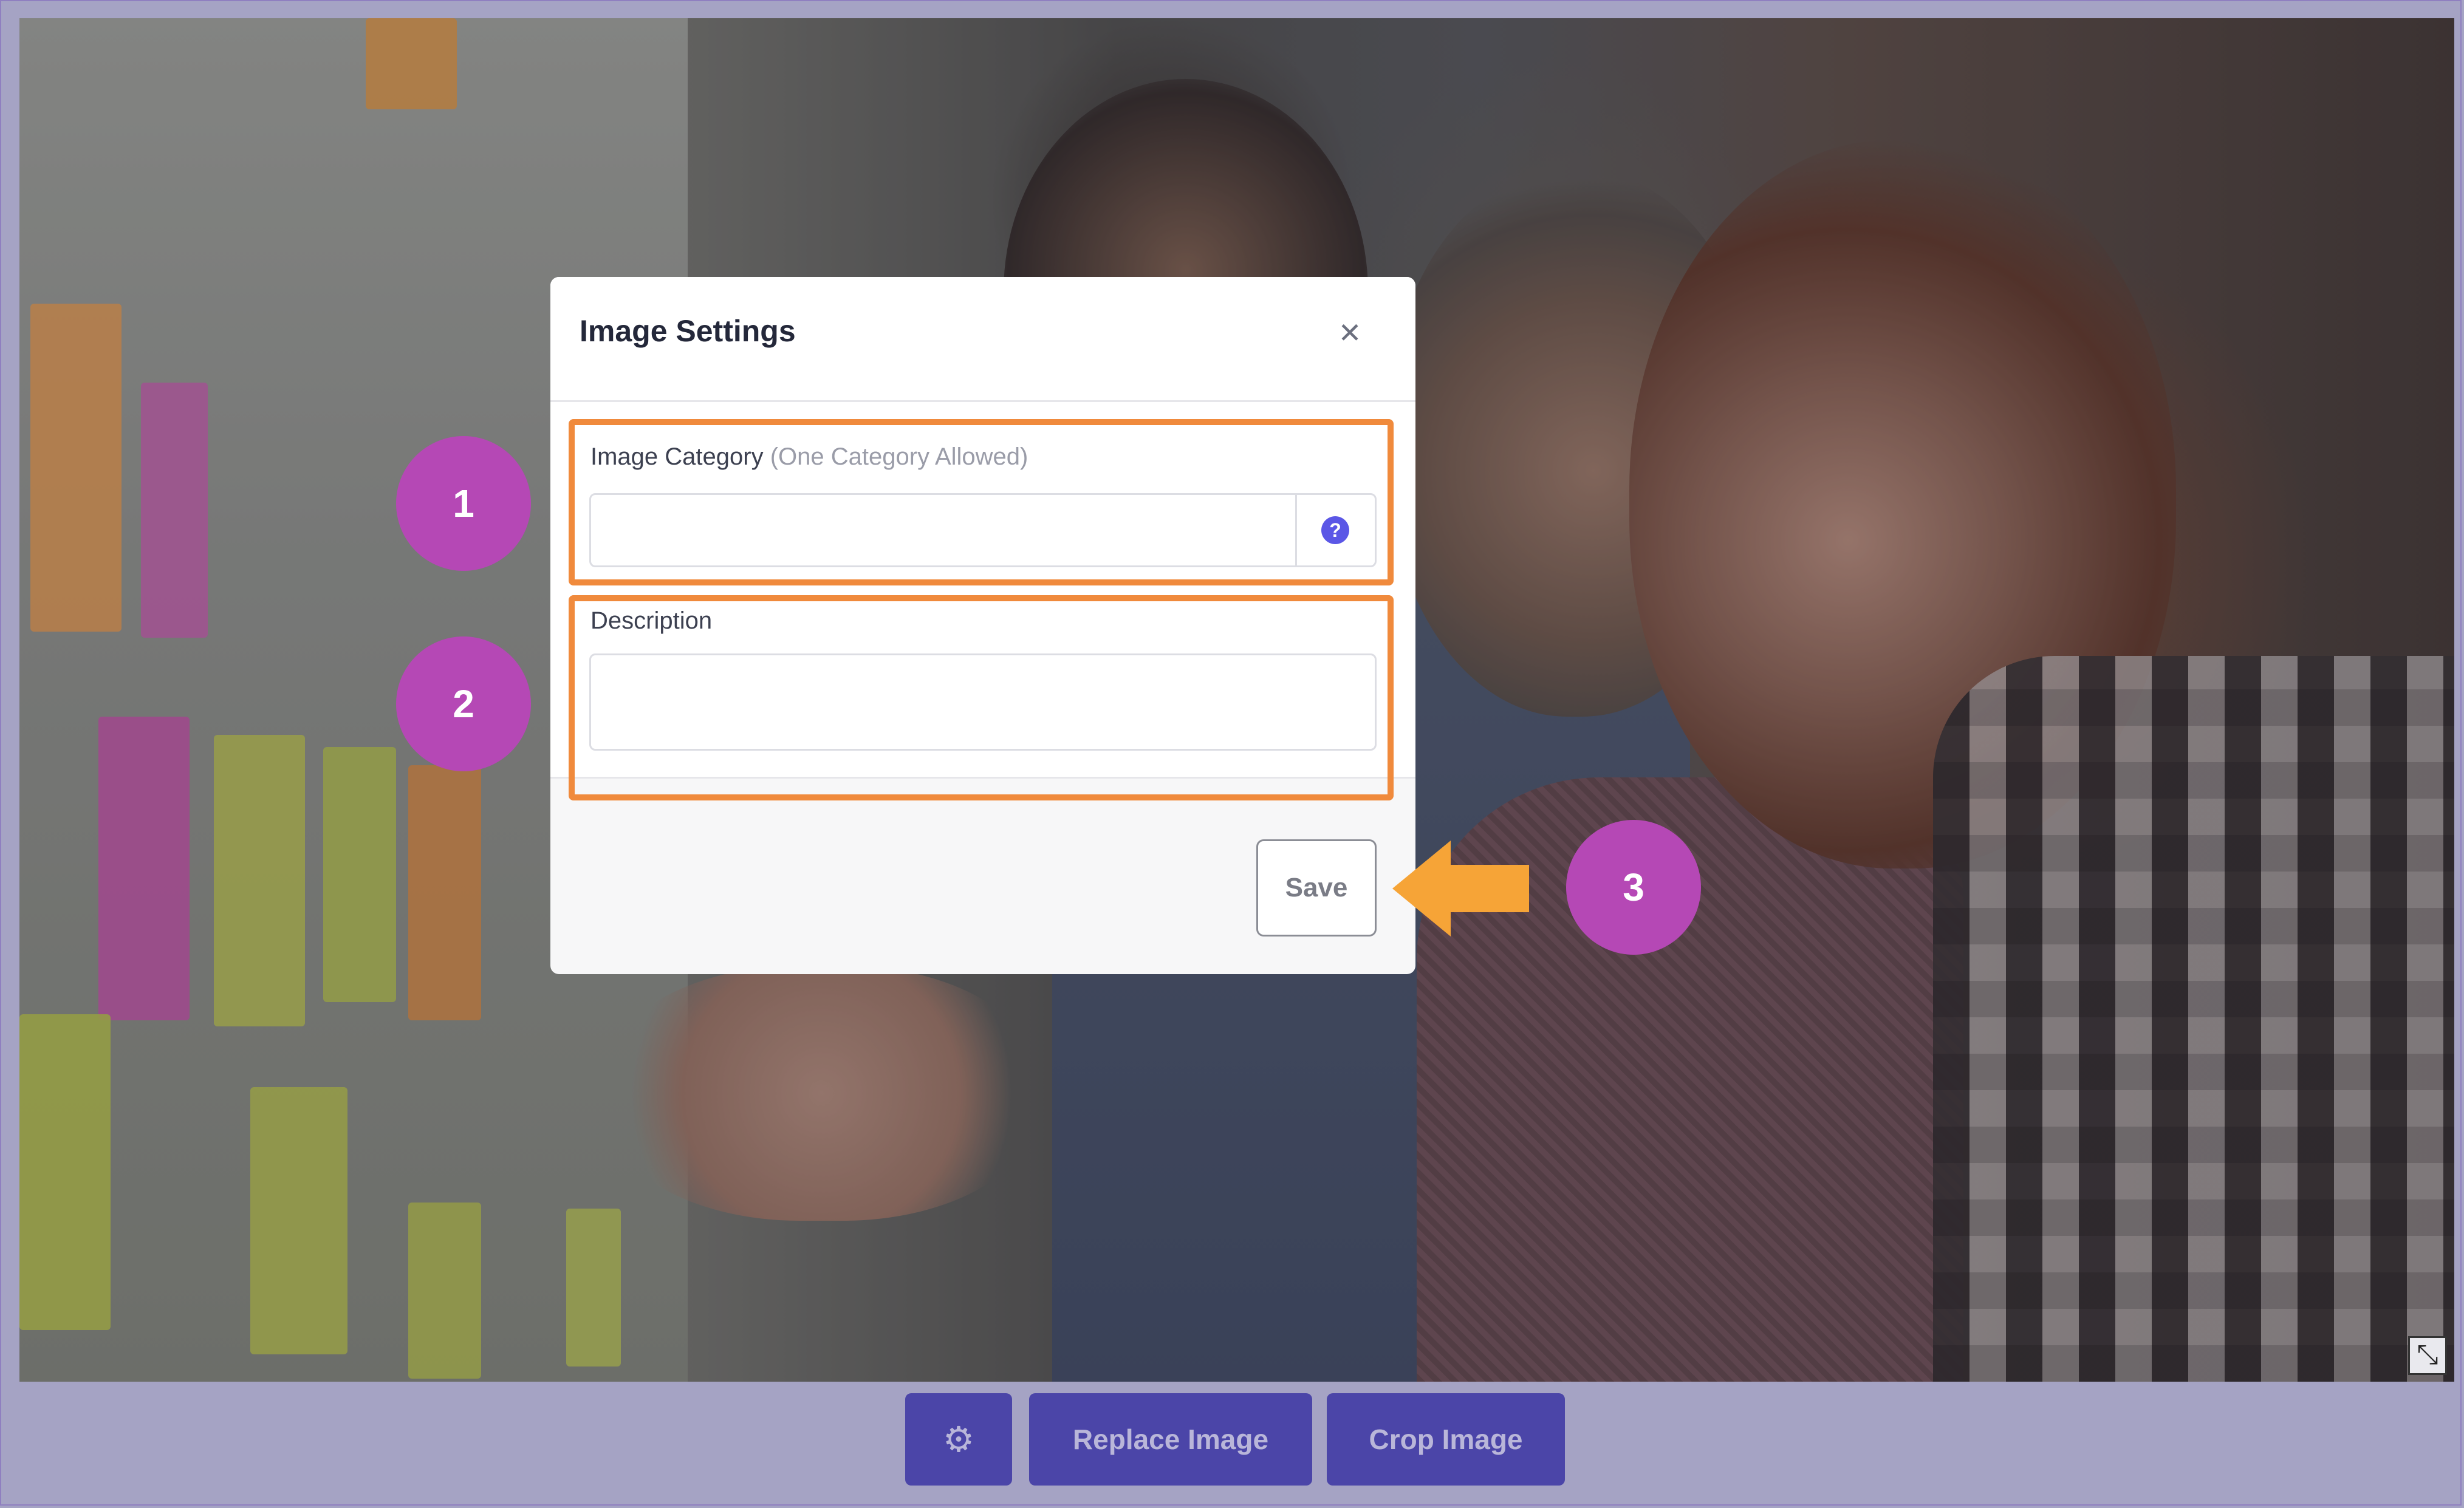  What do you see at coordinates (1350, 333) in the screenshot?
I see `close-icon: ✕` at bounding box center [1350, 333].